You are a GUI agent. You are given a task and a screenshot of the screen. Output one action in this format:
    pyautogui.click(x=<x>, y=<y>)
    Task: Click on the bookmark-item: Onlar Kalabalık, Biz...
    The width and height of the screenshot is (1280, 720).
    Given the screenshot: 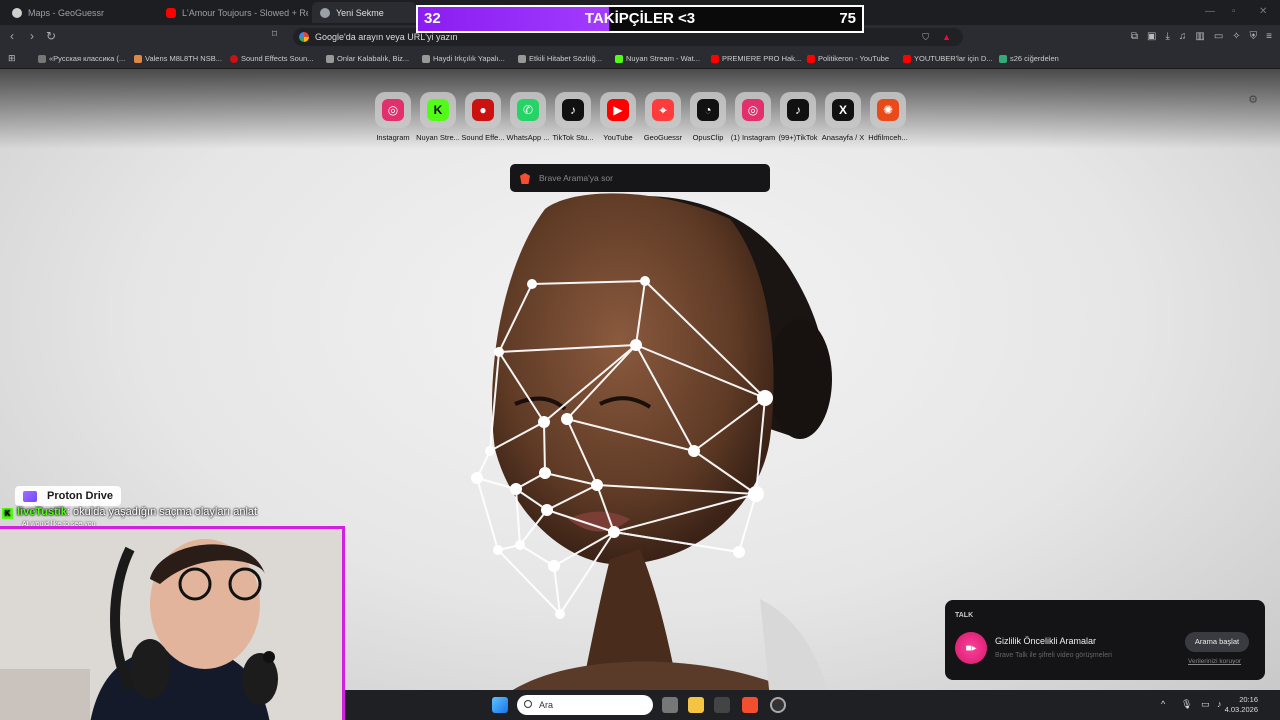 What is the action you would take?
    pyautogui.click(x=367, y=58)
    